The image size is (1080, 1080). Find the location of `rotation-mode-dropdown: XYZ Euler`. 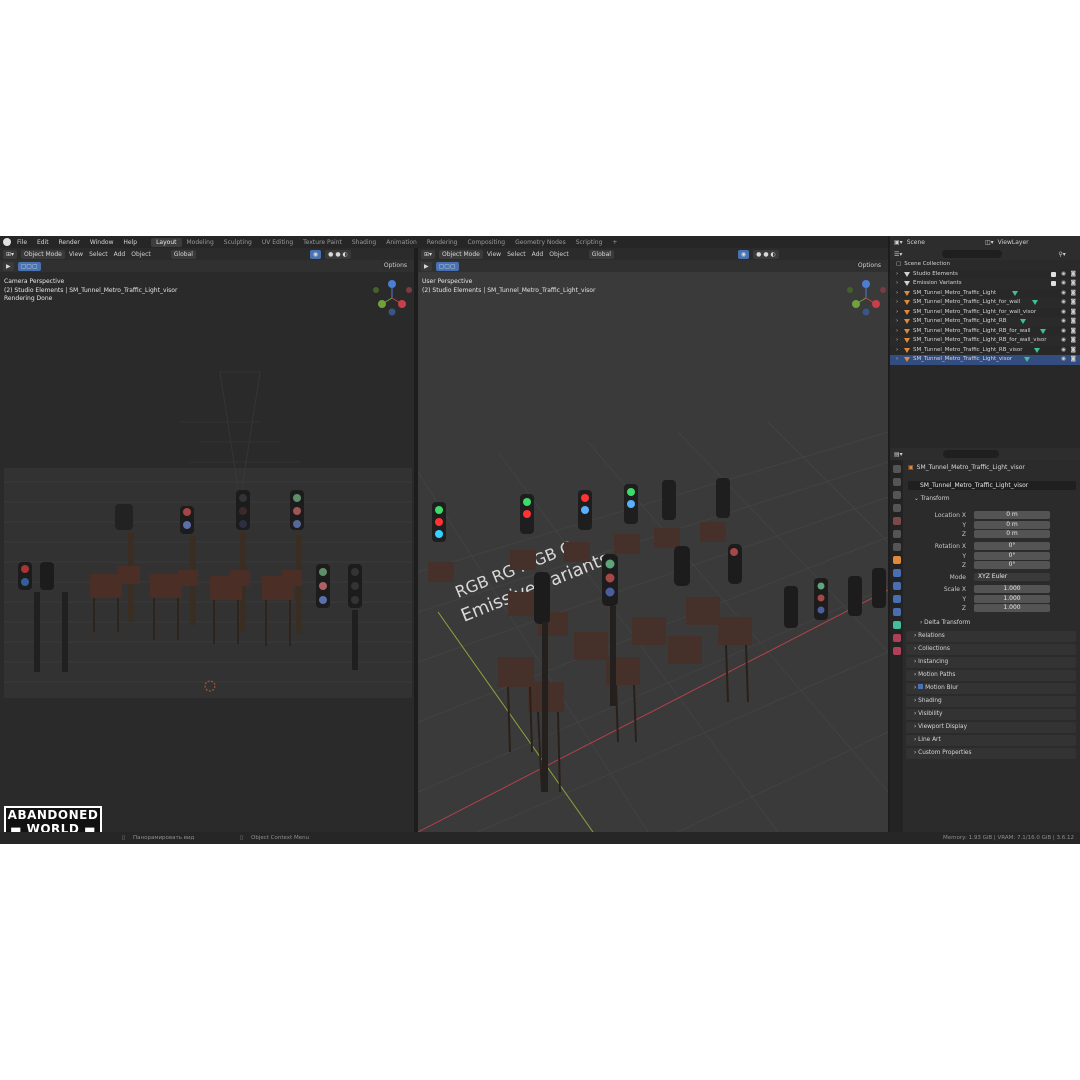

rotation-mode-dropdown: XYZ Euler is located at coordinates (1012, 577).